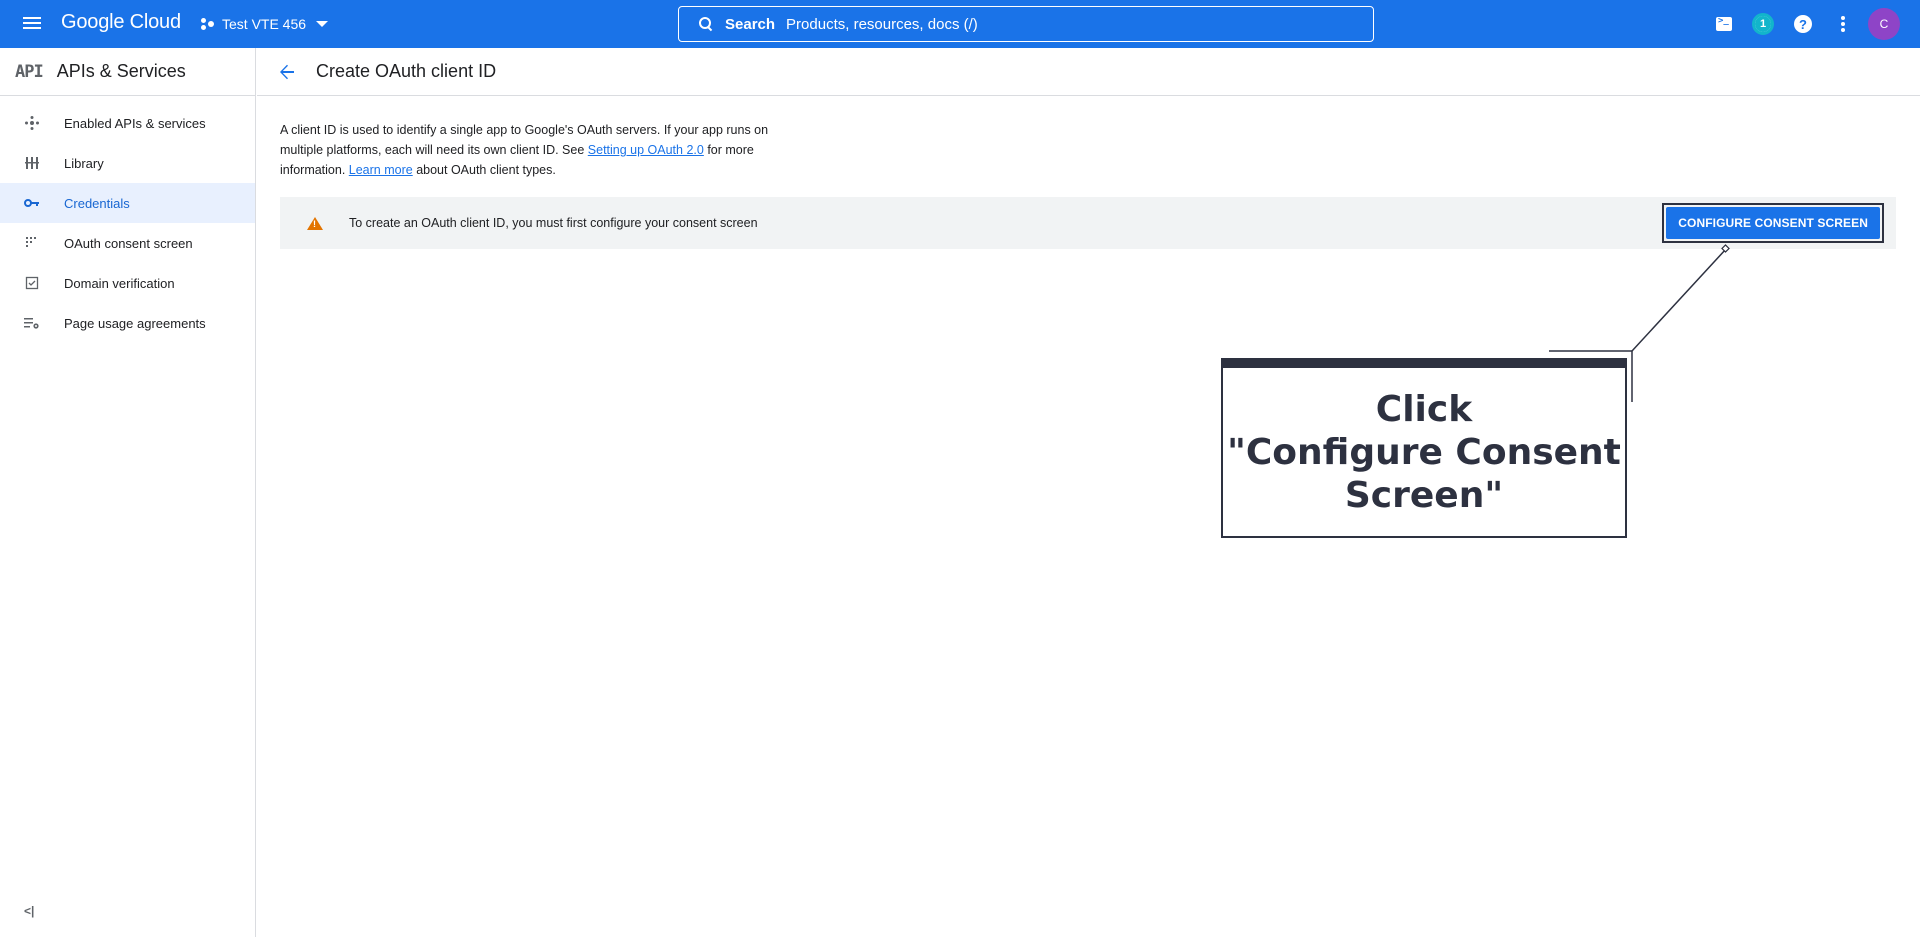 The image size is (1920, 937). What do you see at coordinates (1026, 24) in the screenshot?
I see `search-input: Search Products, resources, docs (/)` at bounding box center [1026, 24].